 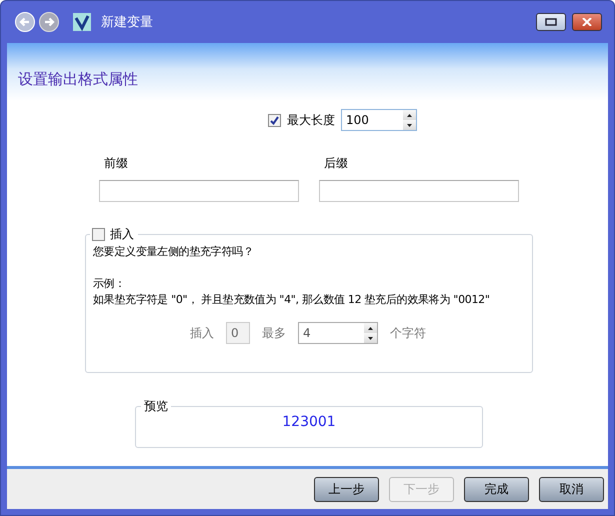 I want to click on maximize-icon, so click(x=551, y=22).